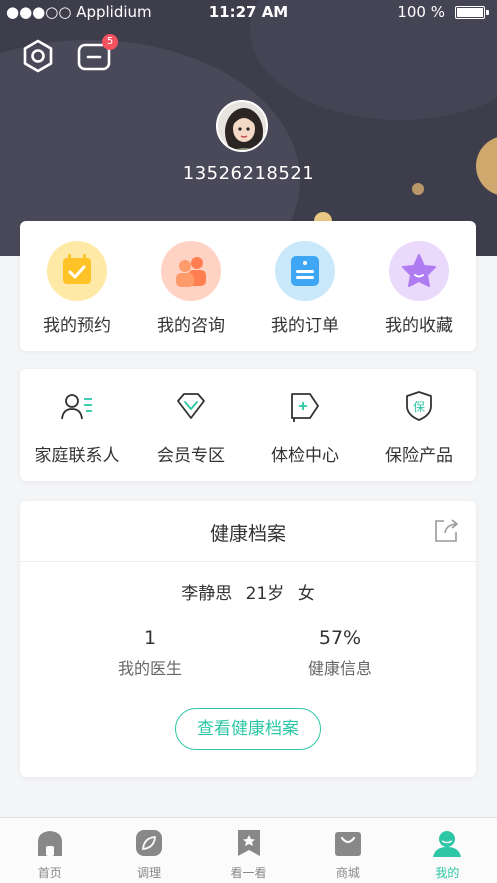  I want to click on quick-action-label: 我的预约, so click(77, 326).